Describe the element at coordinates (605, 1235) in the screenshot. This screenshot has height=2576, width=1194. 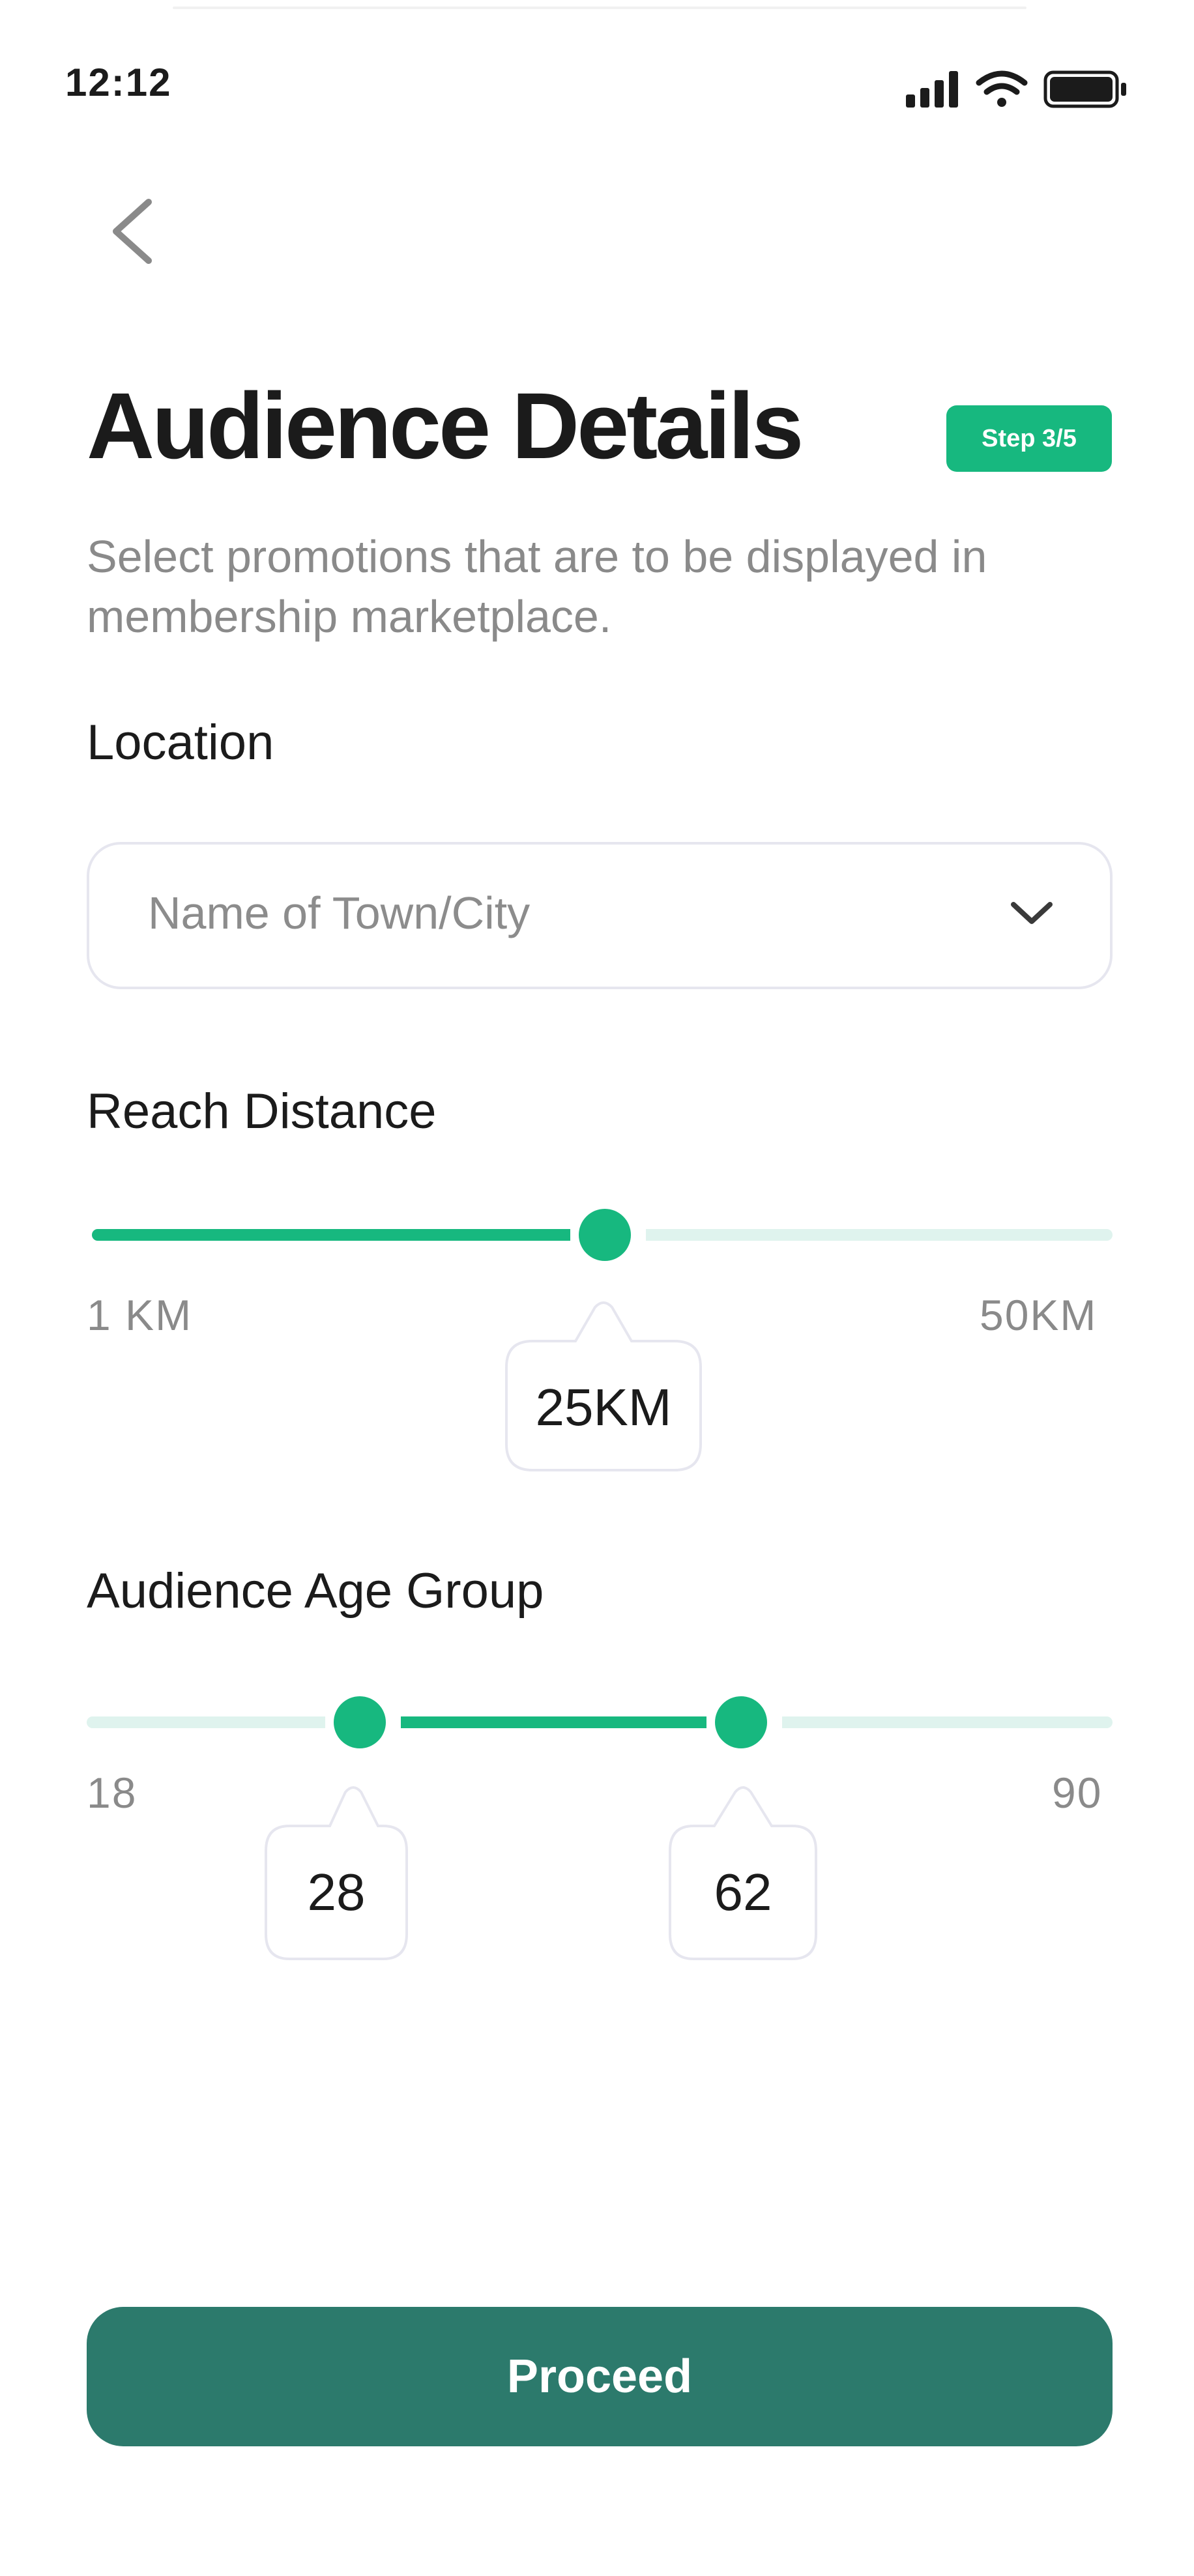
I see `reach-distance-thumb` at that location.